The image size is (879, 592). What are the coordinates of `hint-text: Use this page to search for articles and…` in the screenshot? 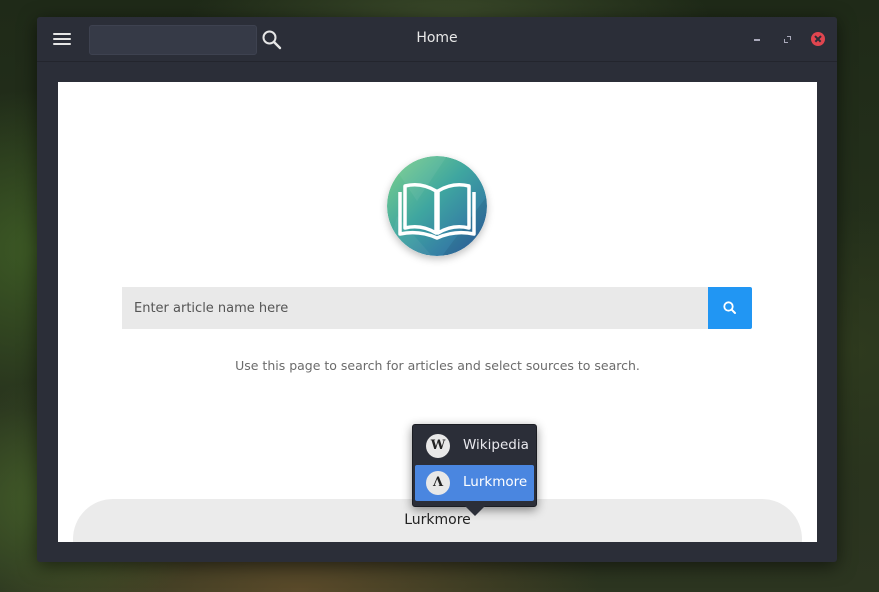 It's located at (437, 365).